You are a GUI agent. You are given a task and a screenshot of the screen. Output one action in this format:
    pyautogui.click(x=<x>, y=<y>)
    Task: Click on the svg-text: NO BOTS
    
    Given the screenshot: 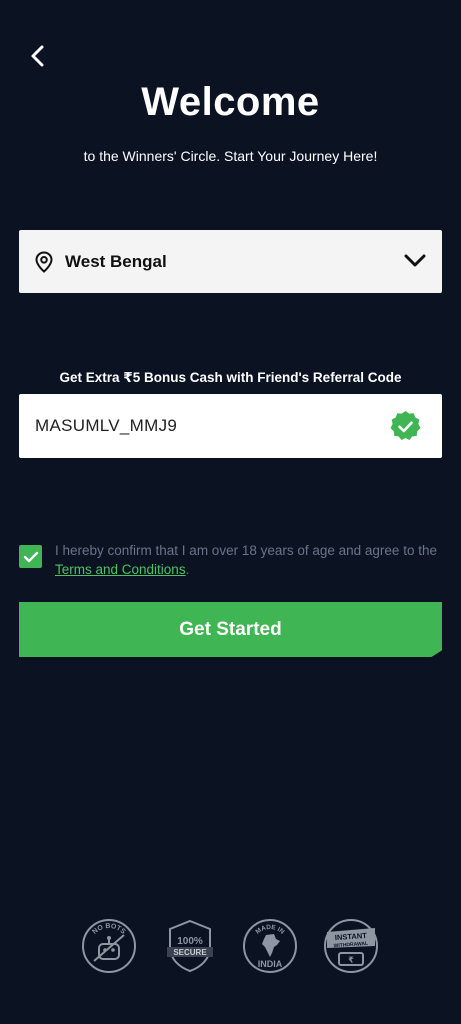 What is the action you would take?
    pyautogui.click(x=108, y=929)
    